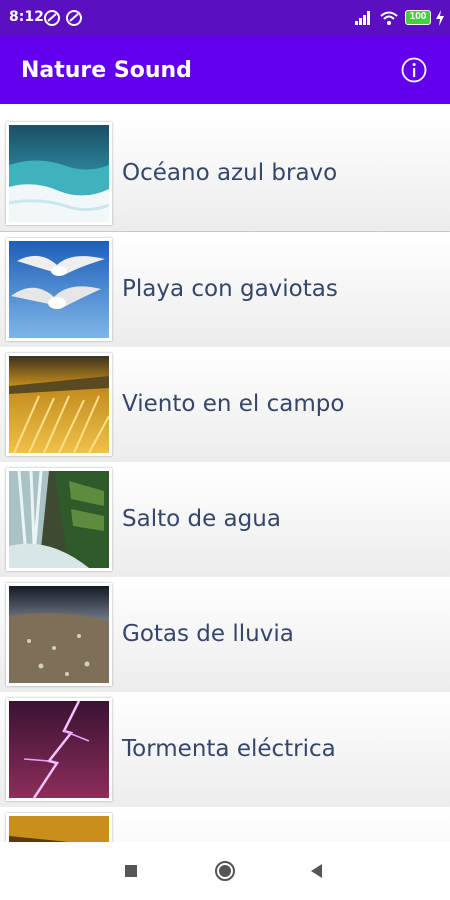  I want to click on list-item-waterfall: Salto de agua, so click(225, 520).